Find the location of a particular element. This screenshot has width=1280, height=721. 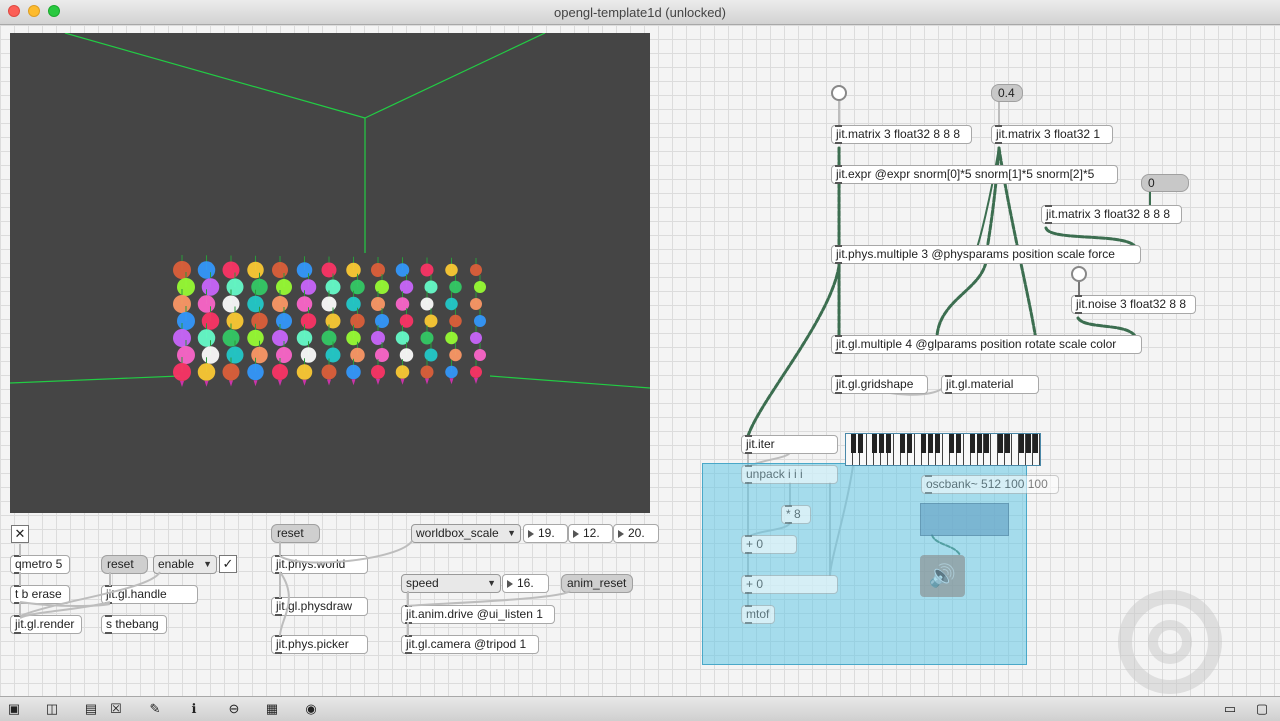

copy-icon: ◫ is located at coordinates (52, 709).